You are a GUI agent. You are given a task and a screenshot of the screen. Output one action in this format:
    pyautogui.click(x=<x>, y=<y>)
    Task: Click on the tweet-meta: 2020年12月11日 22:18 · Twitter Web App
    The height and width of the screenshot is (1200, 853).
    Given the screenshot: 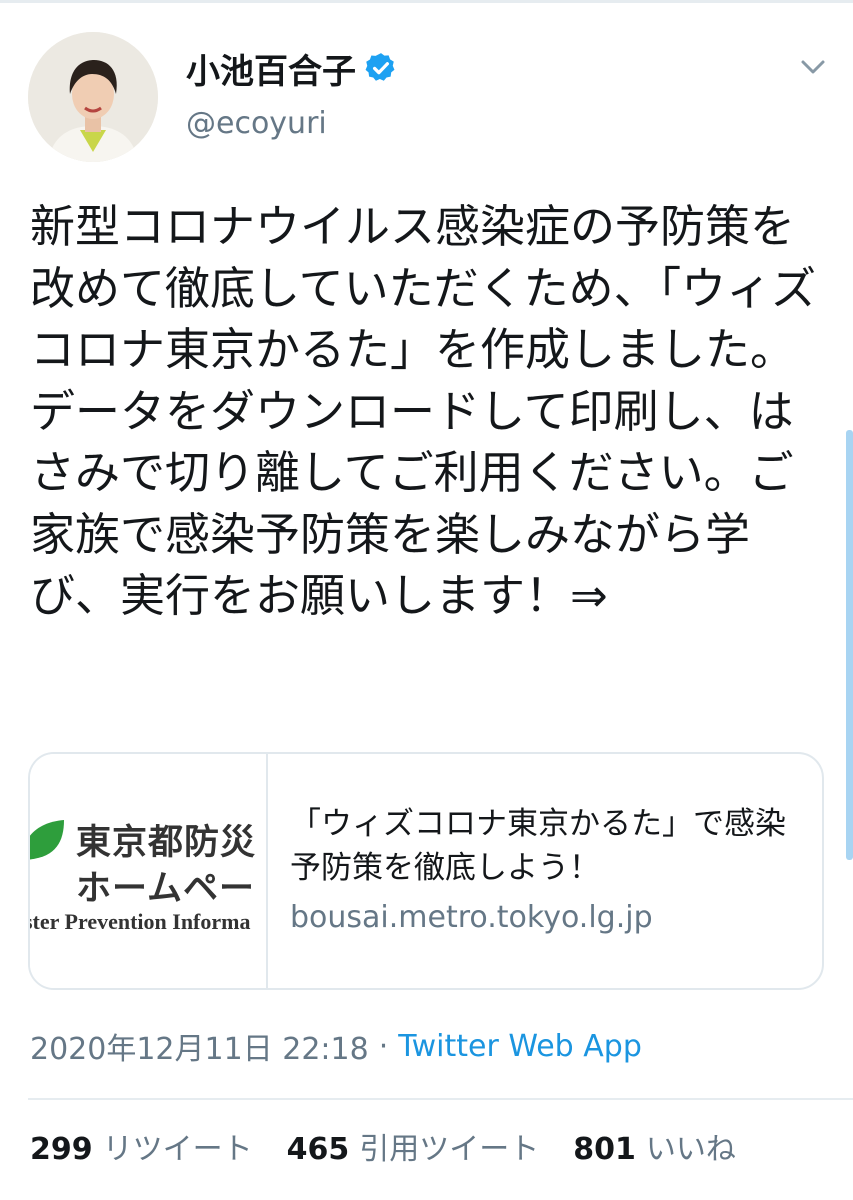 What is the action you would take?
    pyautogui.click(x=336, y=1046)
    